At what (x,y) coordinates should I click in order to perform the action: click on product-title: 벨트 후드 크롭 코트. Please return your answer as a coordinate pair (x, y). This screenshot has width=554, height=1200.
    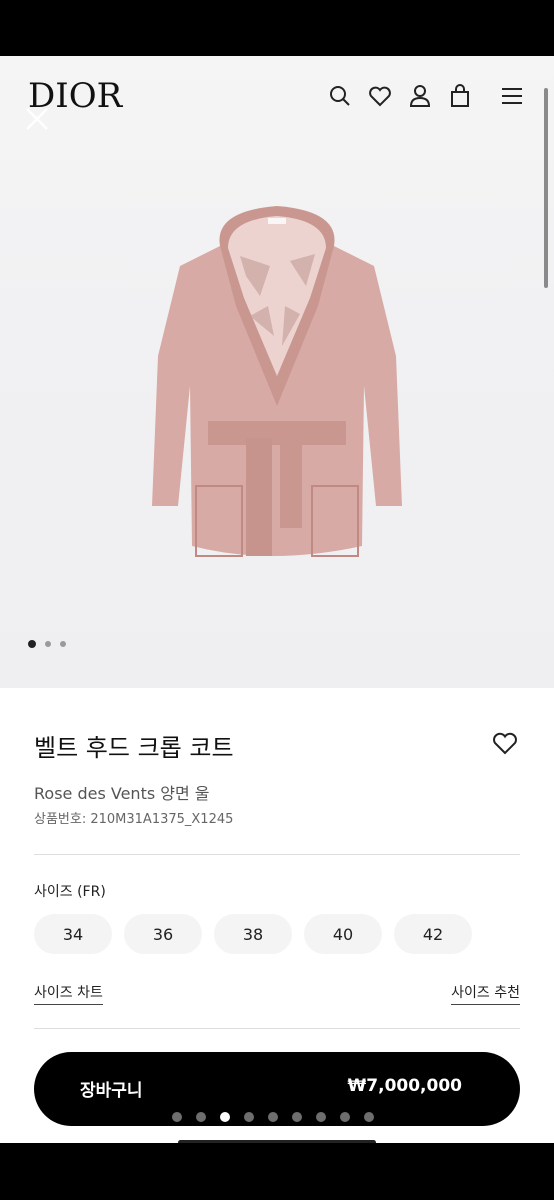
    Looking at the image, I should click on (134, 748).